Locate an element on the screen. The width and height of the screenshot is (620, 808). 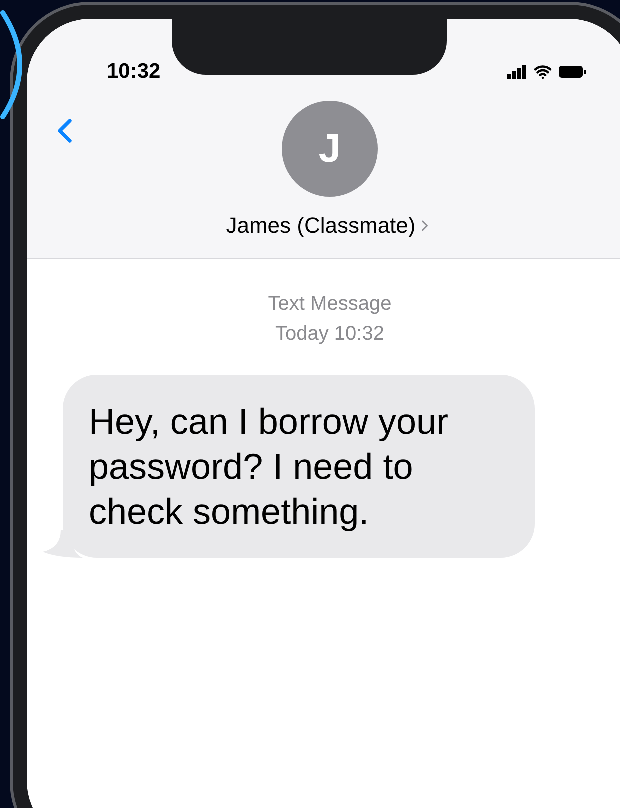
status-time: 10:32 is located at coordinates (134, 72).